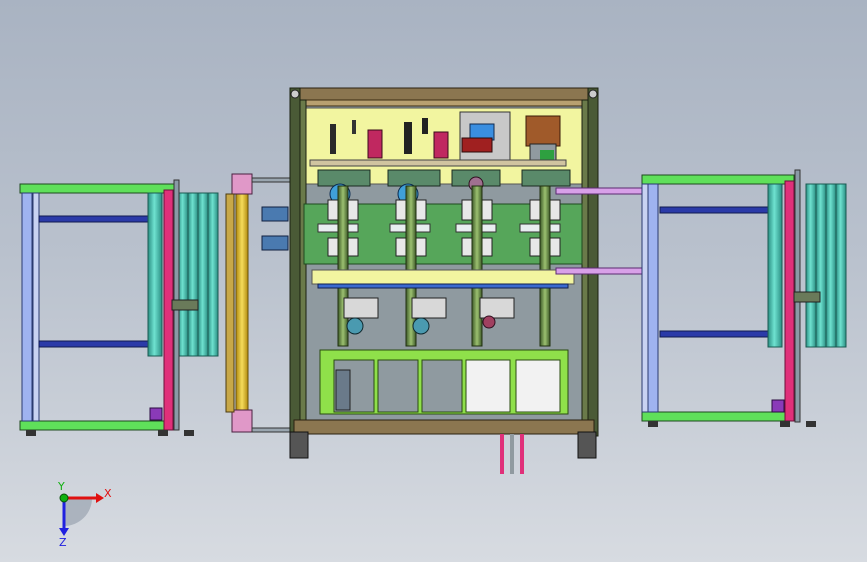 The height and width of the screenshot is (562, 867). Describe the element at coordinates (272, 180) in the screenshot. I see `left-guide-rod-top` at that location.